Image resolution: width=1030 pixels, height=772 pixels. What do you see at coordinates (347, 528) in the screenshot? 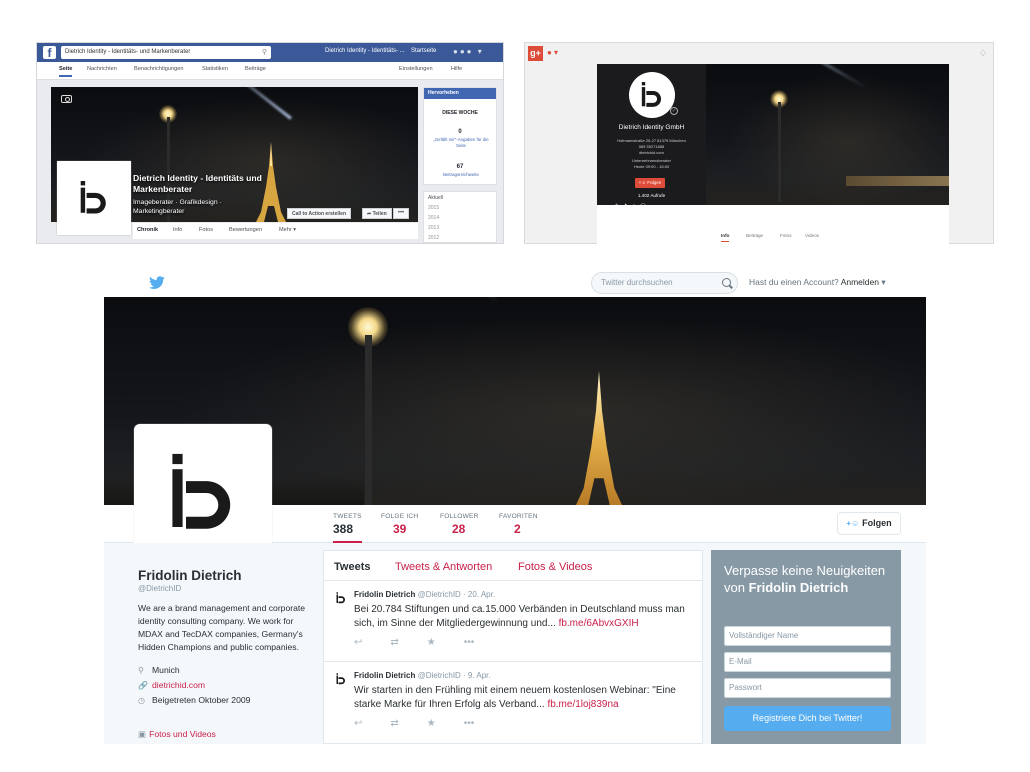
I see `stat-tweets: TWEETS 388` at bounding box center [347, 528].